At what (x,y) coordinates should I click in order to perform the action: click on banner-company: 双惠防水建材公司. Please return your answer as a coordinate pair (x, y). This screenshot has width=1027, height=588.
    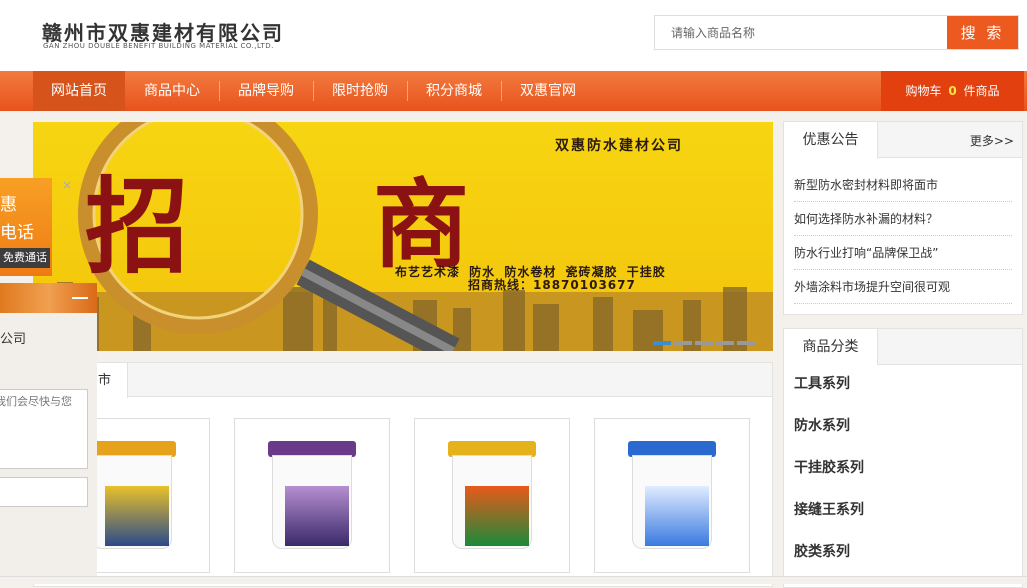
    Looking at the image, I should click on (619, 146).